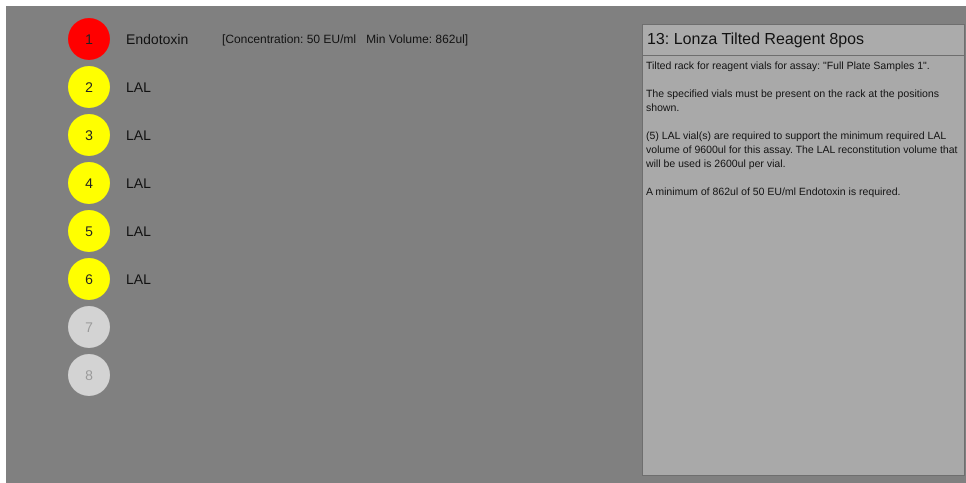 Image resolution: width=966 pixels, height=483 pixels. What do you see at coordinates (788, 66) in the screenshot?
I see `info-paragraph: Tilted rack for reagent vials for assay: "Full Plate Samples 1".` at bounding box center [788, 66].